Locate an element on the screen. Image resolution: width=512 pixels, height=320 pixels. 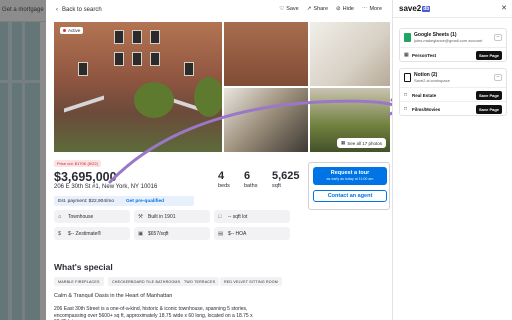
destination-label: PersonTest is located at coordinates (424, 55).